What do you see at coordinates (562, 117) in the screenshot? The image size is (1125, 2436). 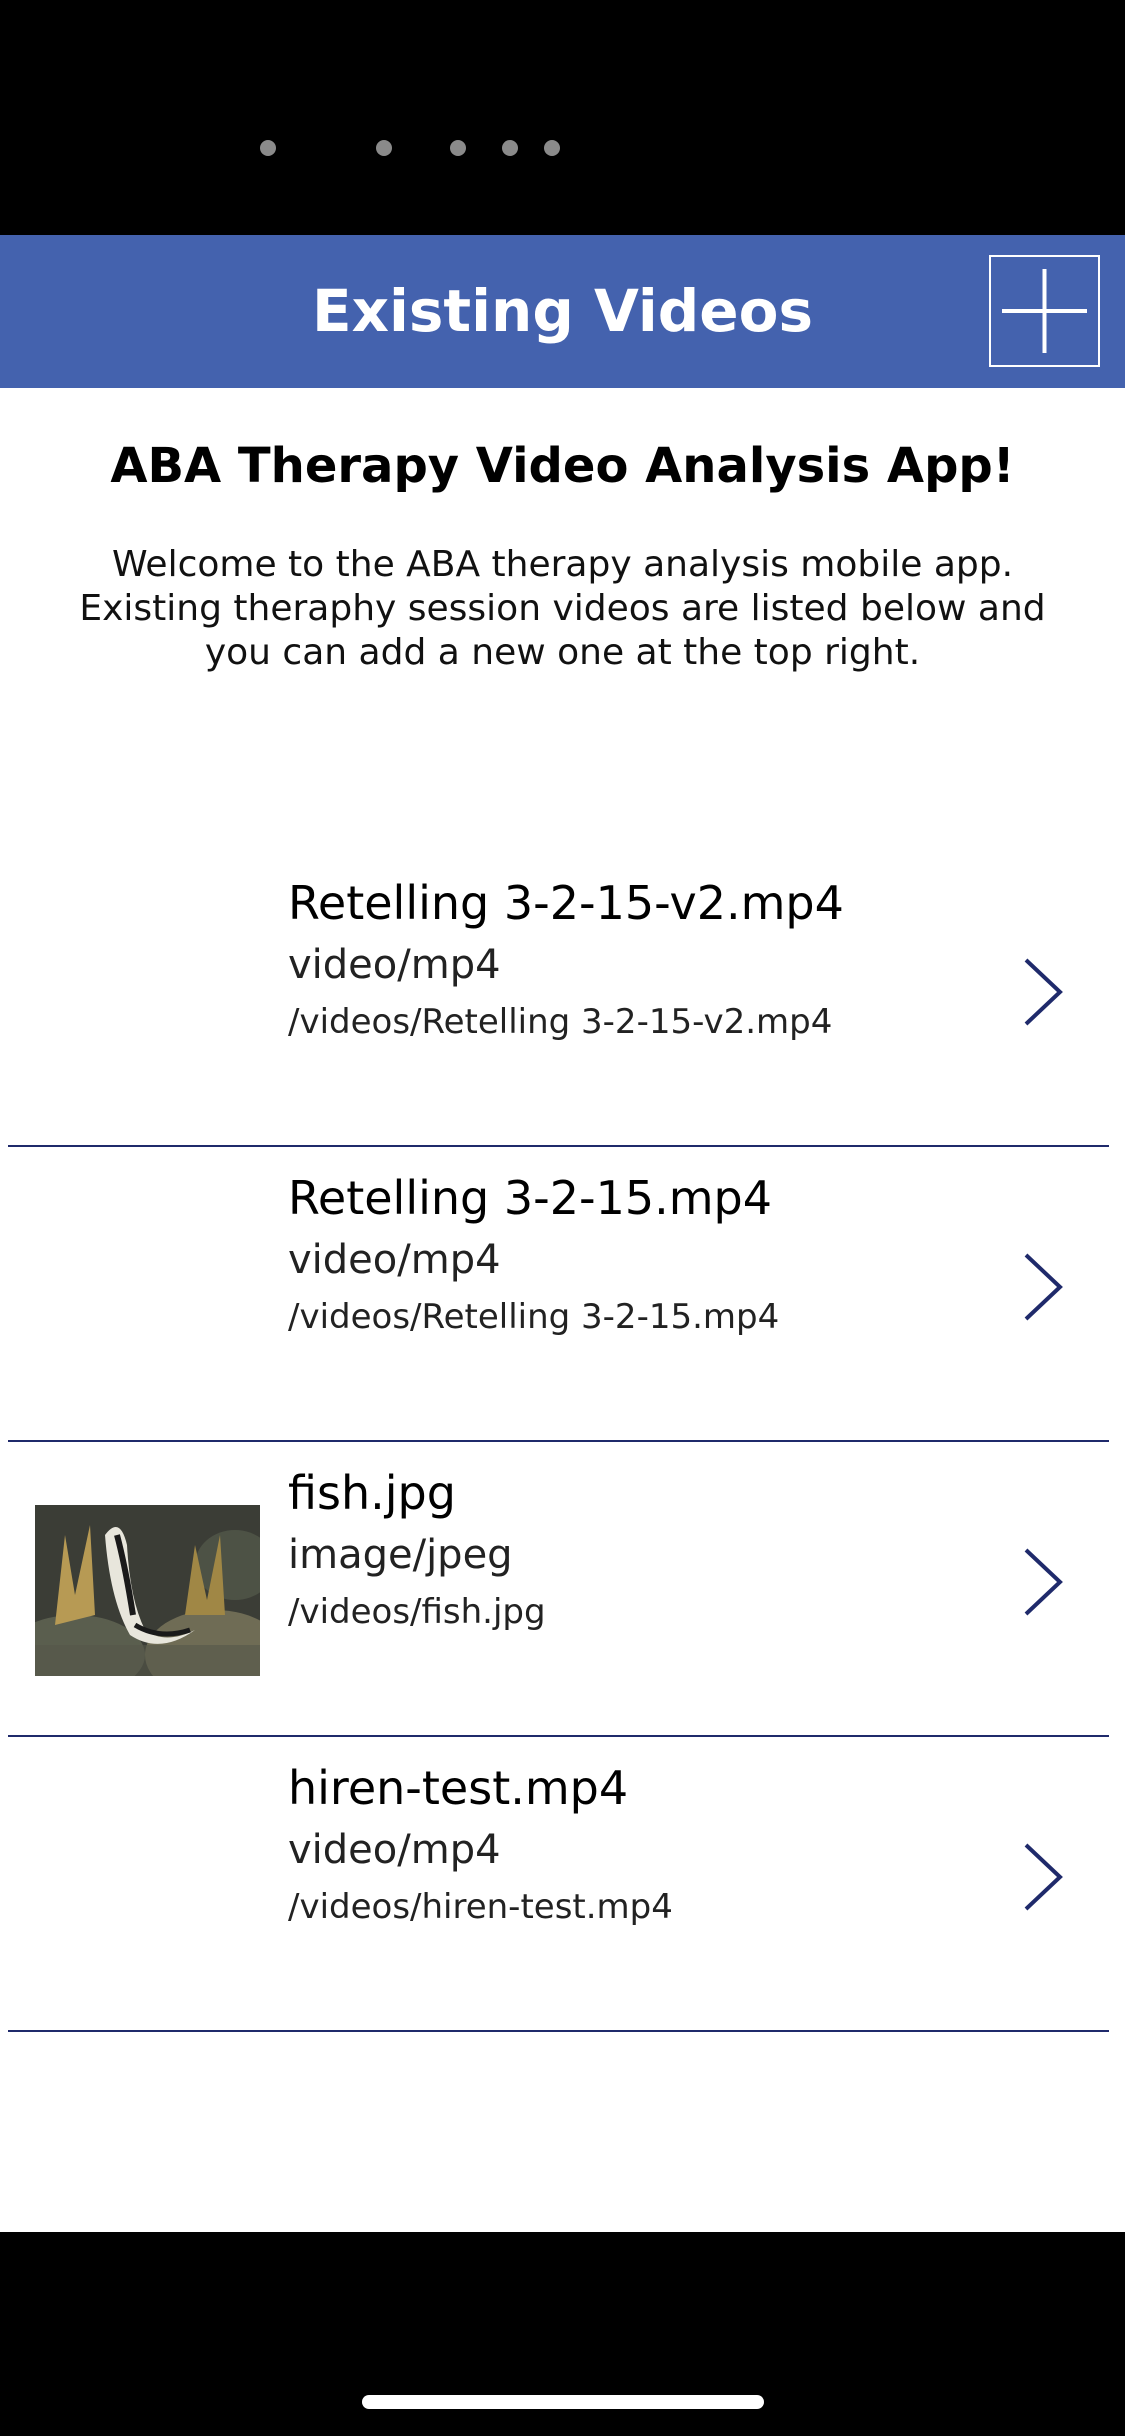 I see `status-bar` at bounding box center [562, 117].